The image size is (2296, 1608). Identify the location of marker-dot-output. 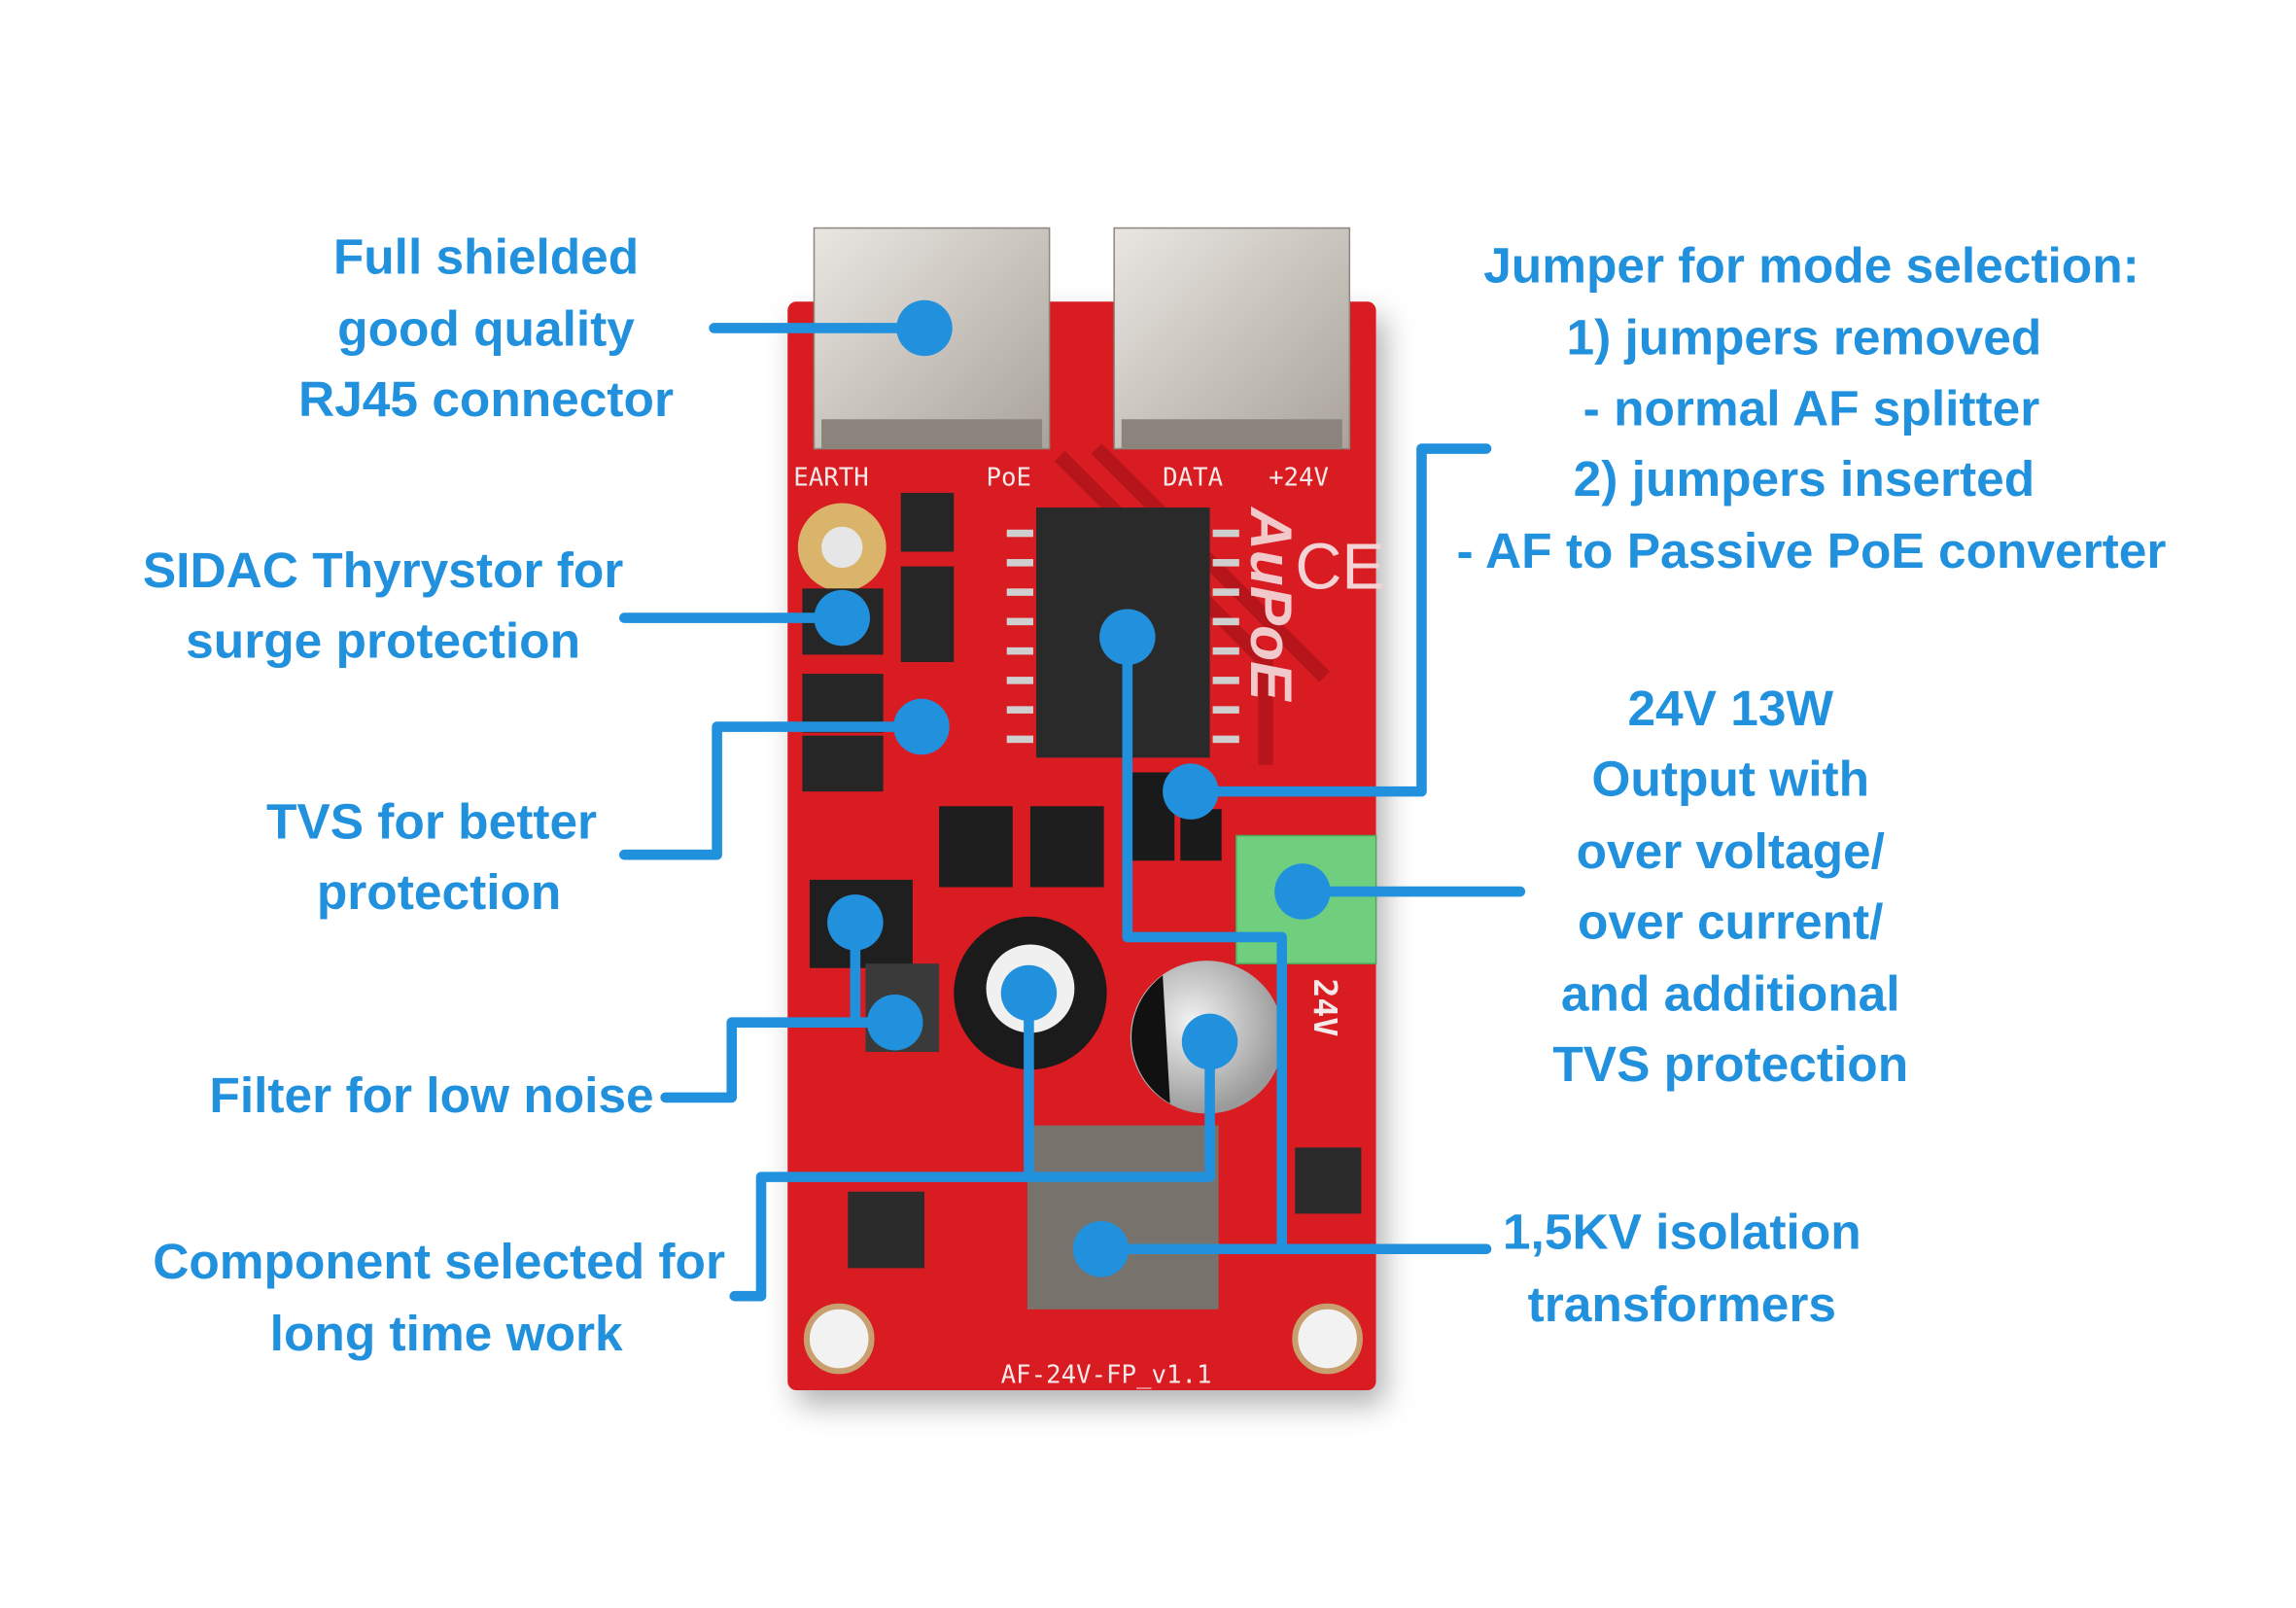
(1302, 891).